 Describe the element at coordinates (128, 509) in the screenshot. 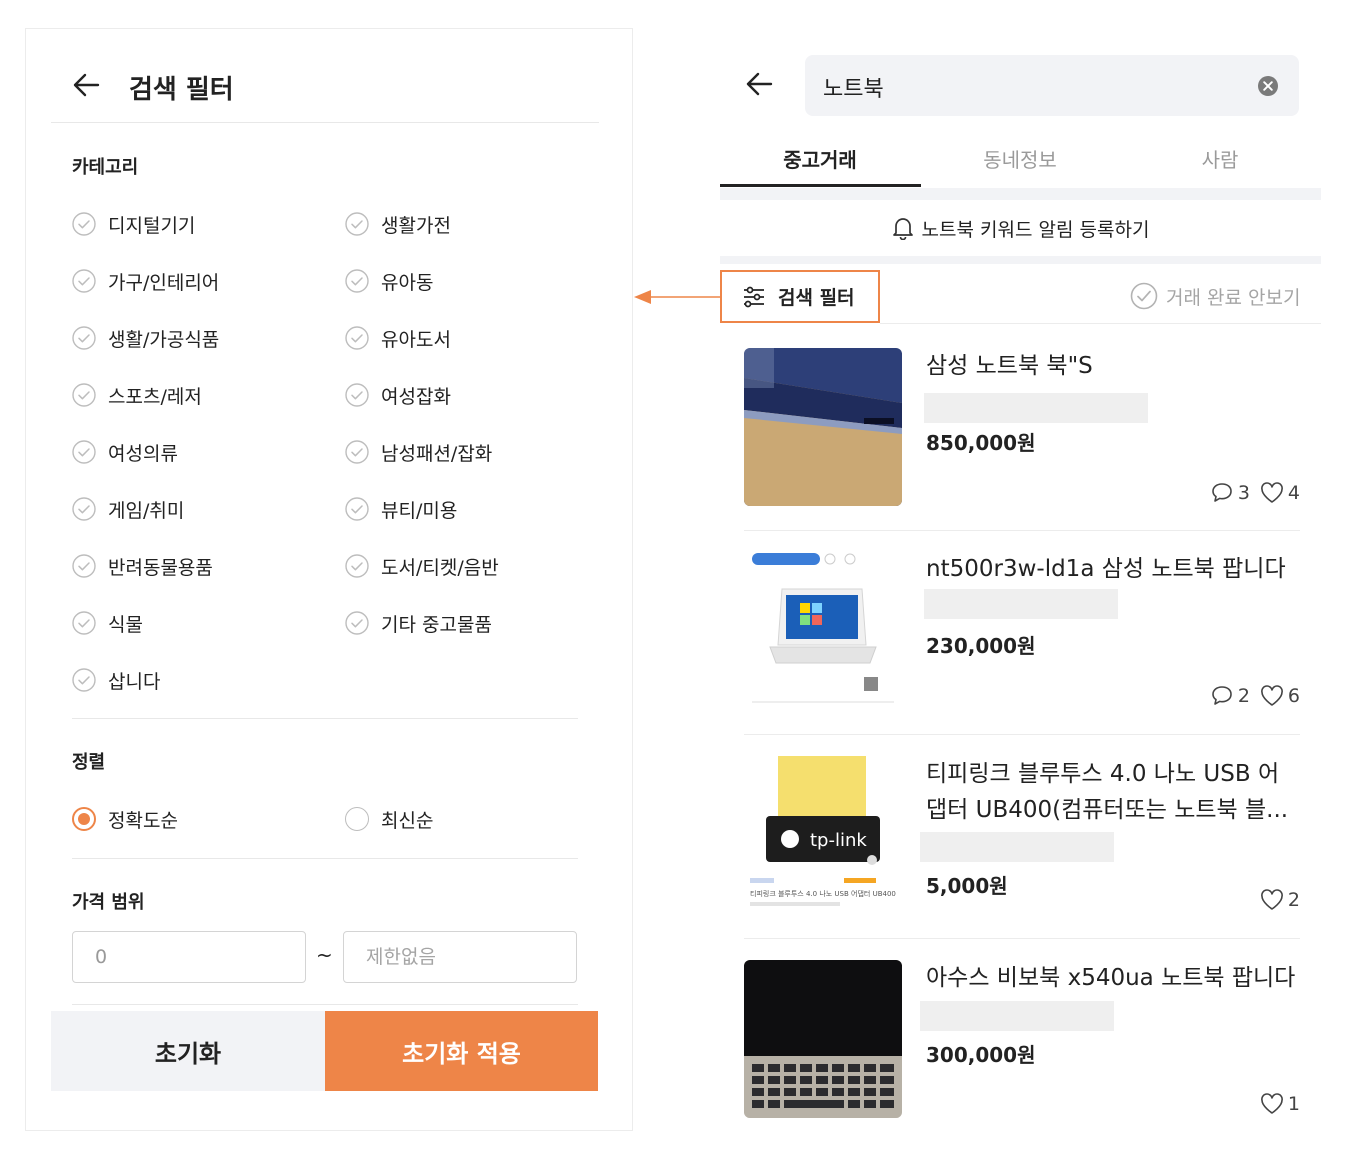

I see `category-checkbox: 게임/취미` at that location.